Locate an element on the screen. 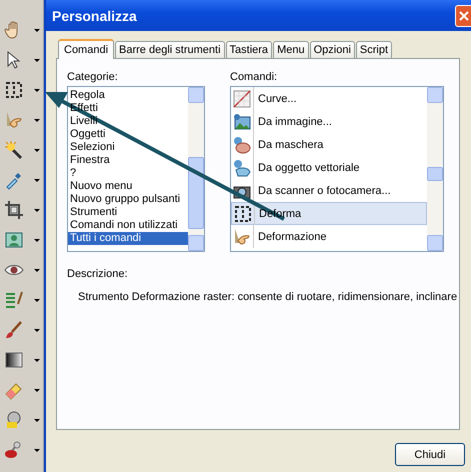 This screenshot has height=472, width=471. description-text: Strumento Deformazione raster: consente di ruotare, ridimensionare, inclinare is located at coordinates (268, 297).